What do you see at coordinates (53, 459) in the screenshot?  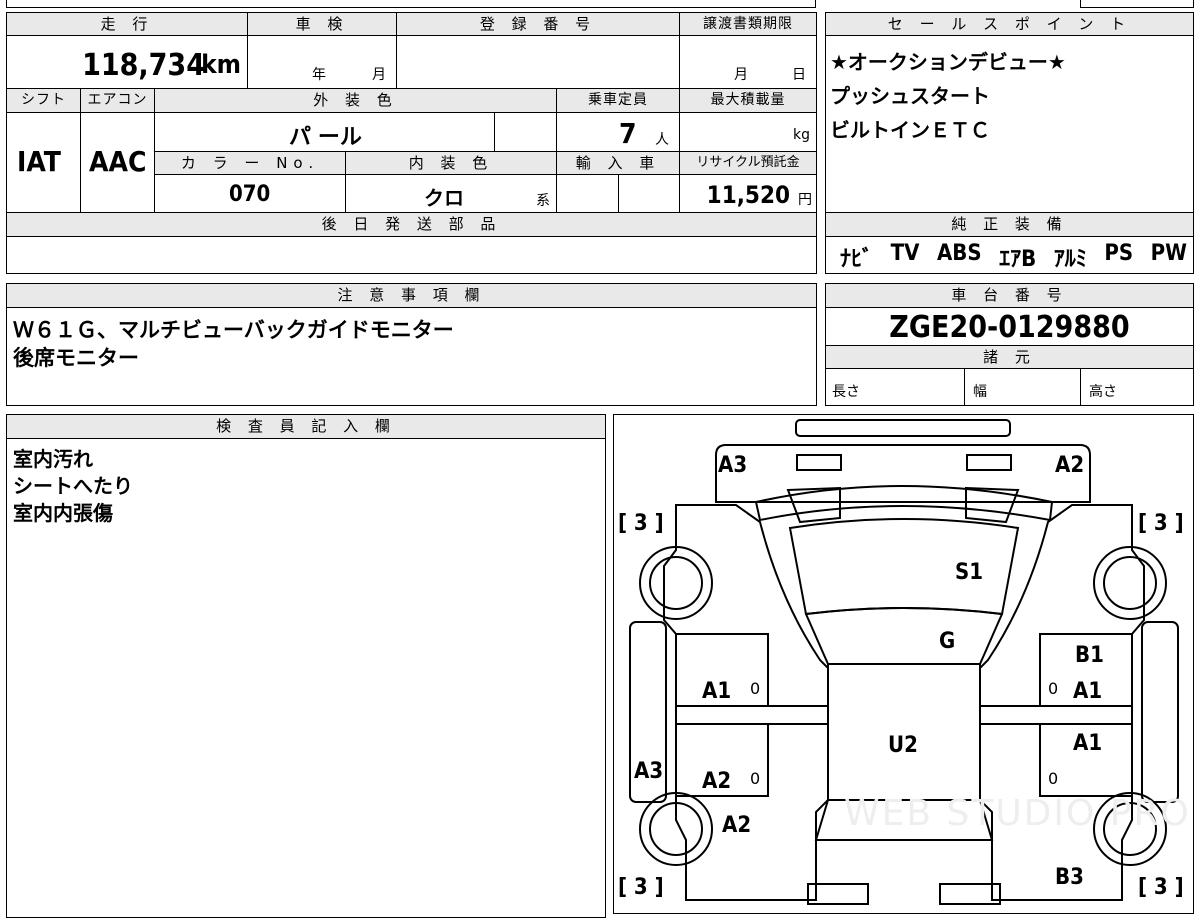 I see `inspector-line-1: 室内汚れ` at bounding box center [53, 459].